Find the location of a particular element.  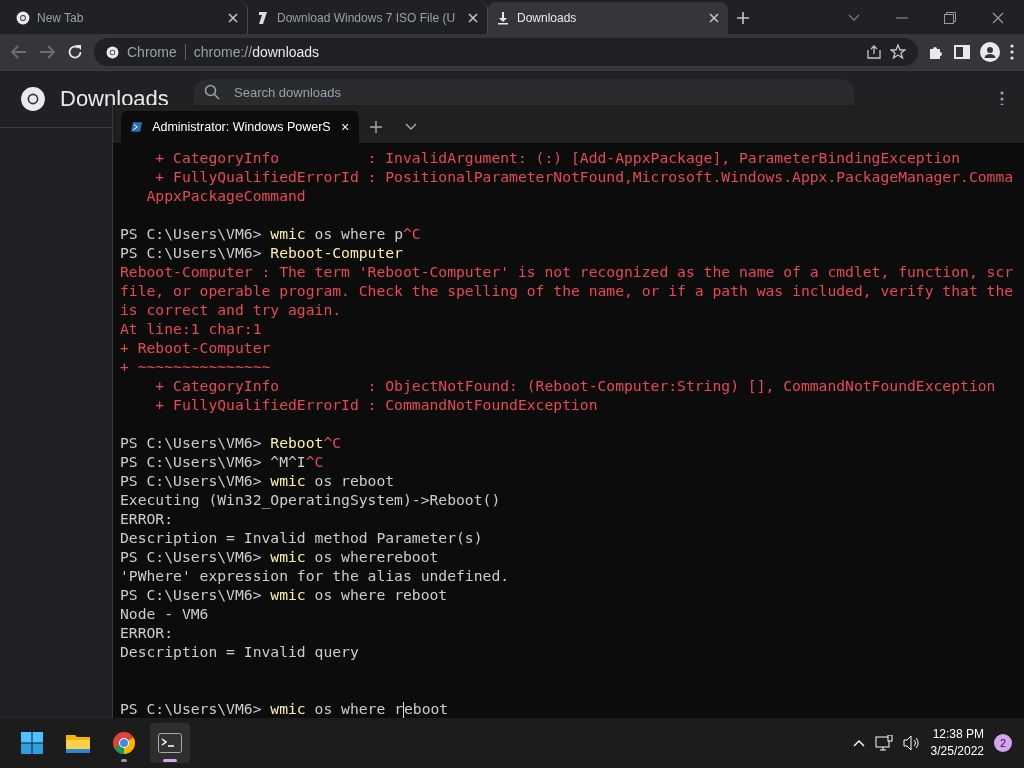

terminal-line: + CategoryInfo : ObjectNotFound: (Reboot-Computer:String) [], CommandNotFoundException is located at coordinates (575, 385).